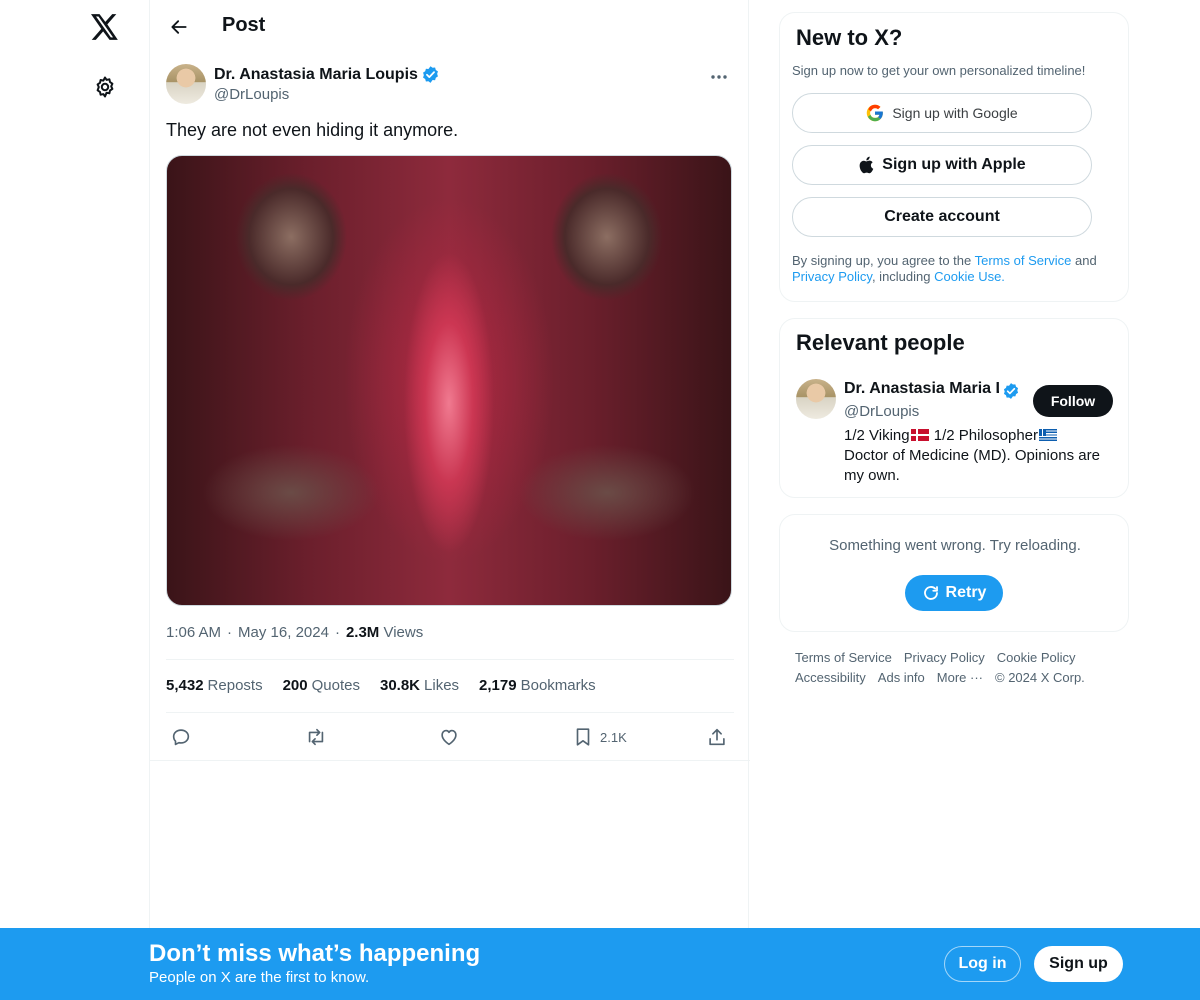  Describe the element at coordinates (283, 632) in the screenshot. I see `post-date: May 16, 2024` at that location.